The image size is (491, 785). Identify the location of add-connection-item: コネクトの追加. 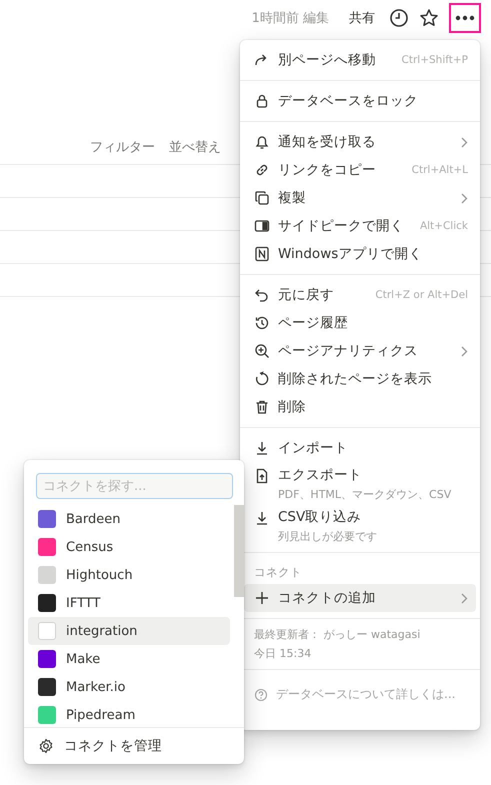
(360, 598).